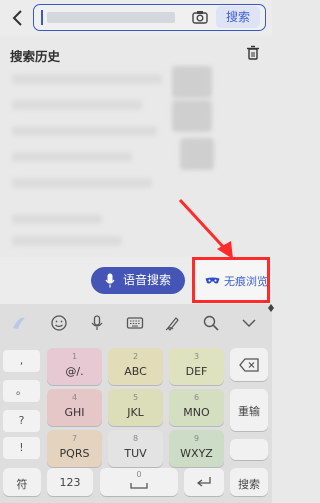  I want to click on voice-search-button: 语音搜索, so click(138, 280).